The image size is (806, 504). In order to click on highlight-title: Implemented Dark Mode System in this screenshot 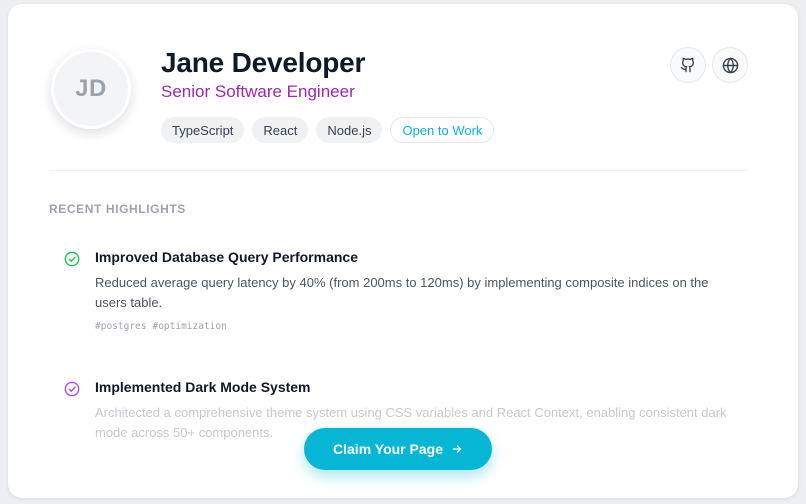, I will do `click(203, 387)`.